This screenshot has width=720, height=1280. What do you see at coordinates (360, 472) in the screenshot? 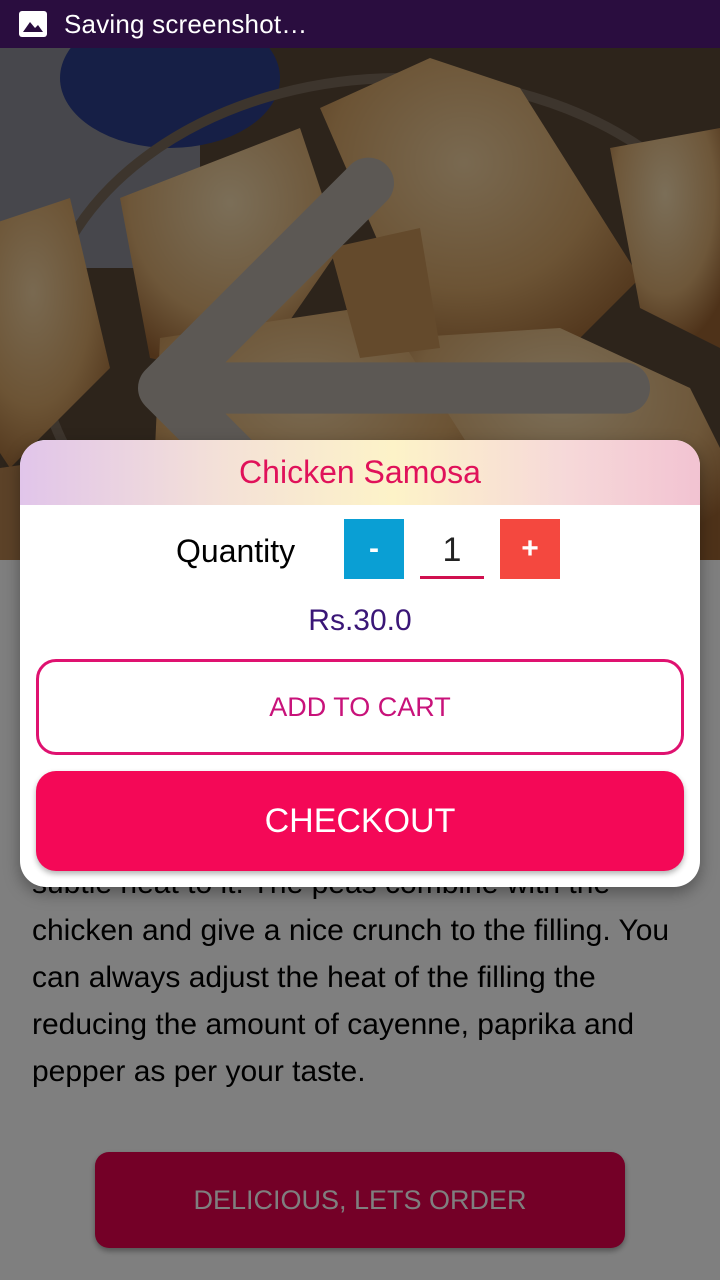
I see `dialog-title: Chicken Samosa` at bounding box center [360, 472].